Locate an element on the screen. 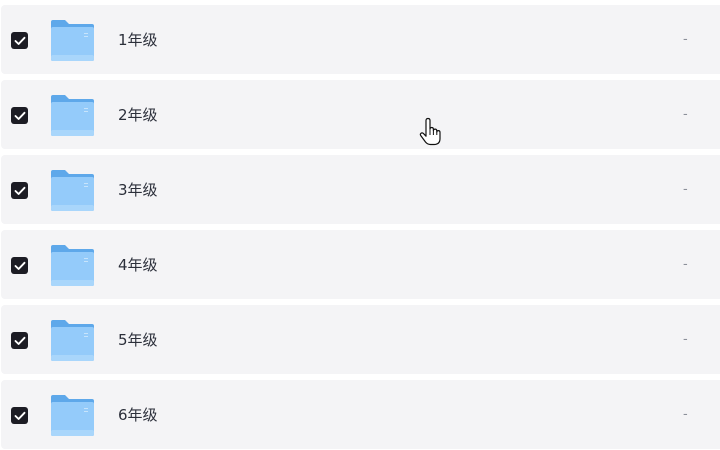 This screenshot has width=720, height=450. file-name: 4年级 is located at coordinates (138, 265).